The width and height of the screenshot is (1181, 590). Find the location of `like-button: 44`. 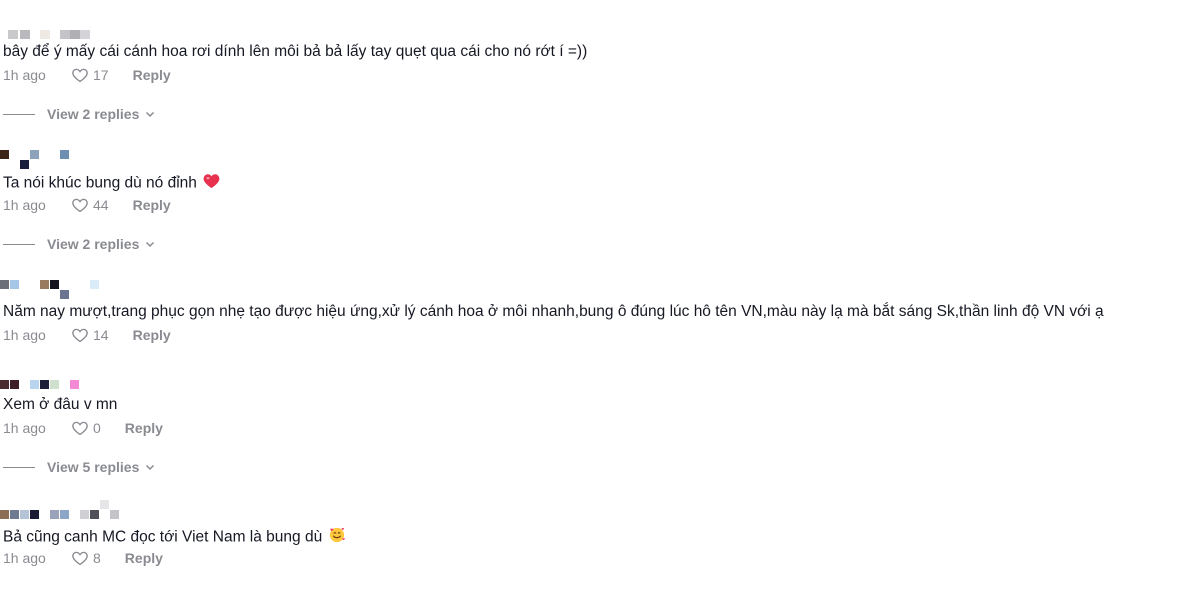

like-button: 44 is located at coordinates (90, 205).